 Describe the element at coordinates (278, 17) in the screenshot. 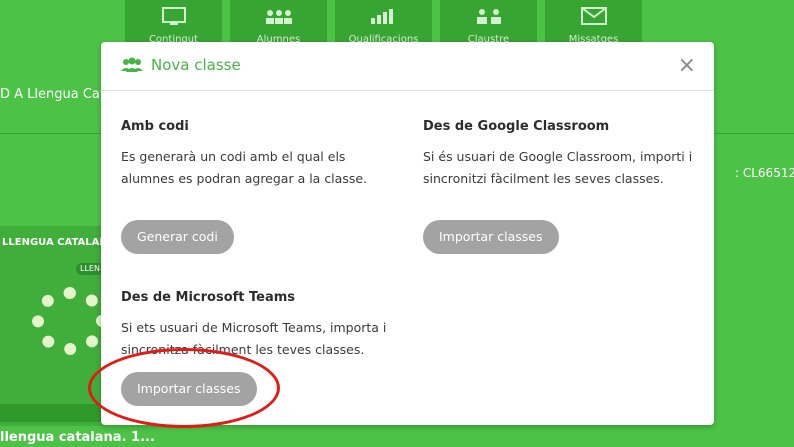

I see `students-icon` at that location.